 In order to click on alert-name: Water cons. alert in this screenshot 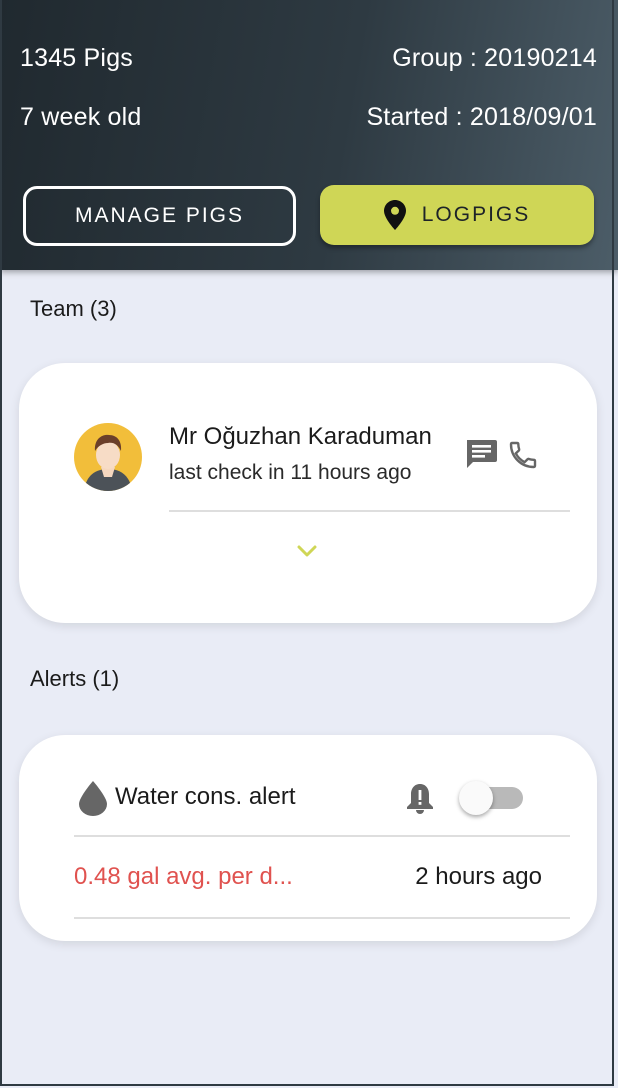, I will do `click(205, 796)`.